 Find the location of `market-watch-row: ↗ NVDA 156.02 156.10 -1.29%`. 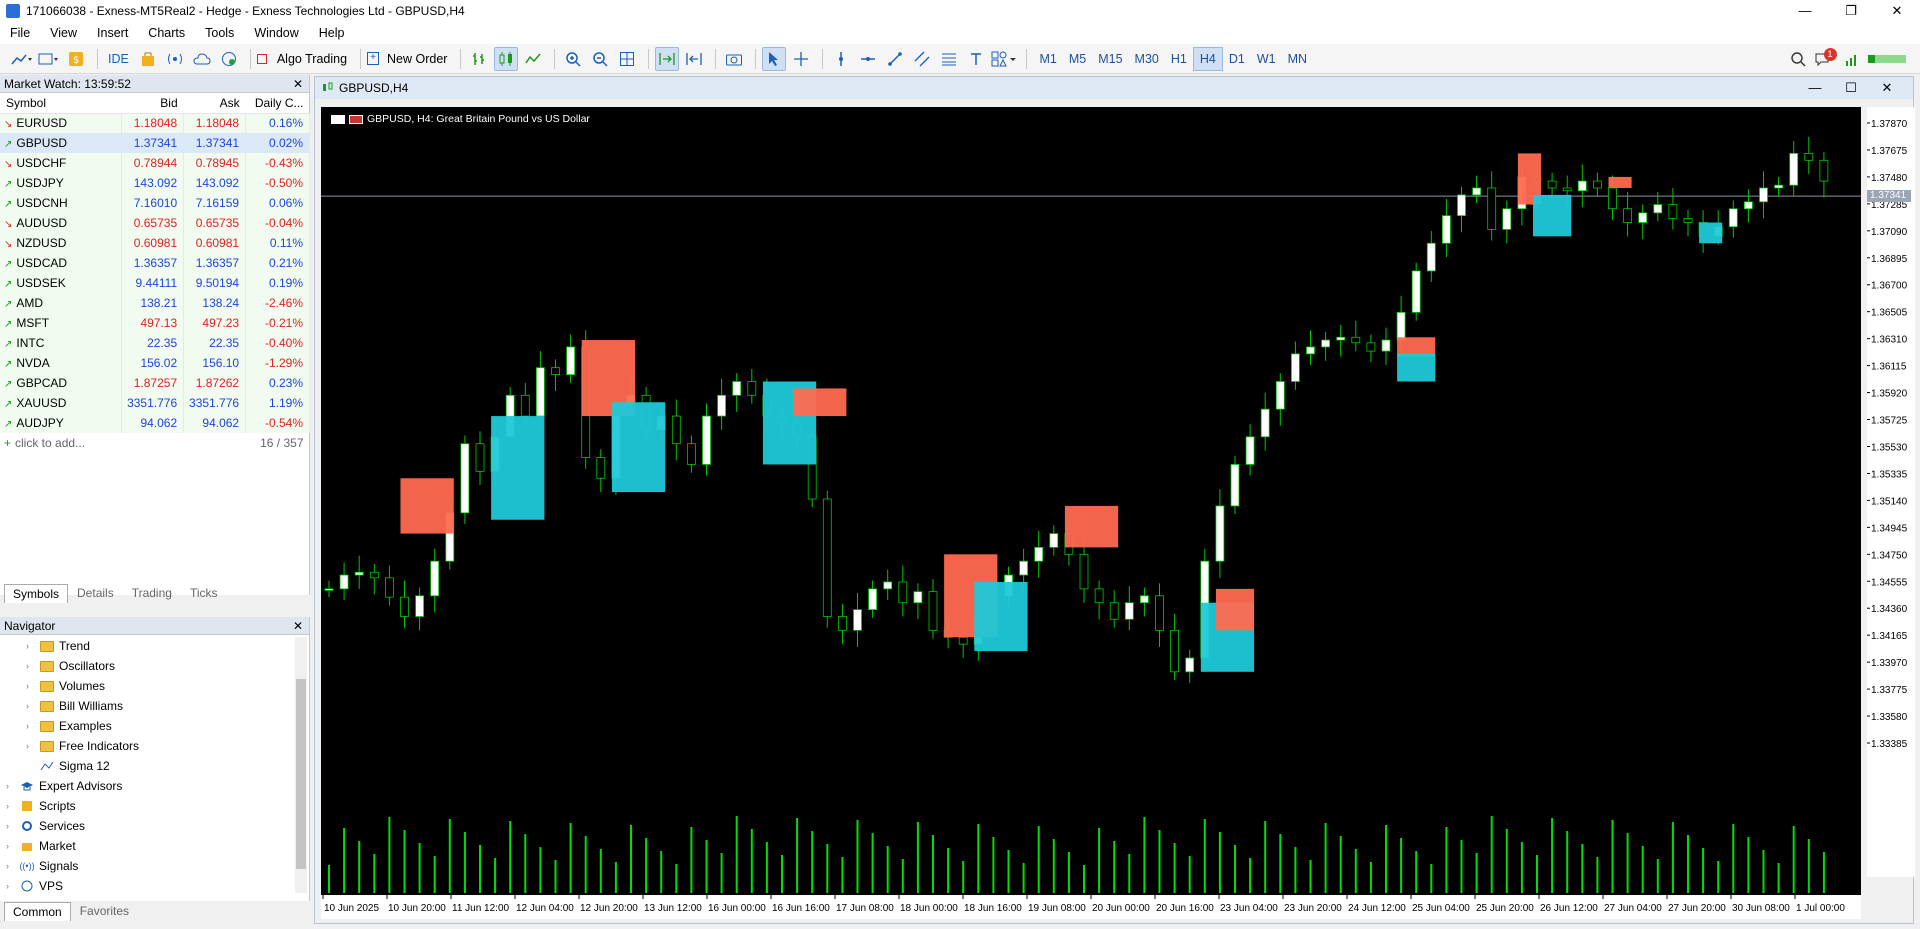

market-watch-row: ↗ NVDA 156.02 156.10 -1.29% is located at coordinates (155, 363).